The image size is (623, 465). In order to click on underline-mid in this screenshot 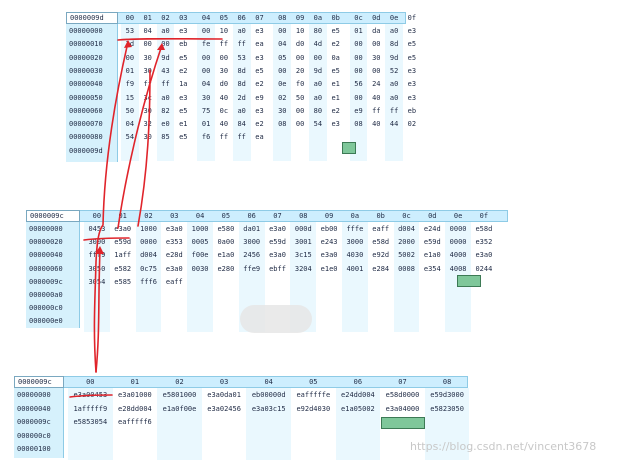, I will do `click(106, 239)`.